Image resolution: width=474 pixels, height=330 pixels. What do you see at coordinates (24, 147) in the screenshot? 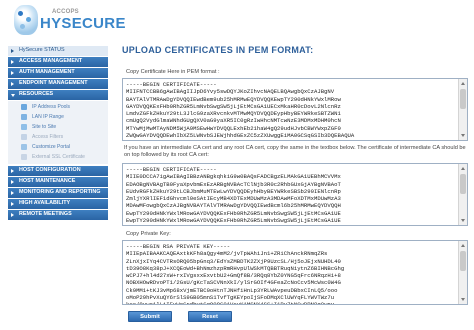
I see `portal-icon` at bounding box center [24, 147].